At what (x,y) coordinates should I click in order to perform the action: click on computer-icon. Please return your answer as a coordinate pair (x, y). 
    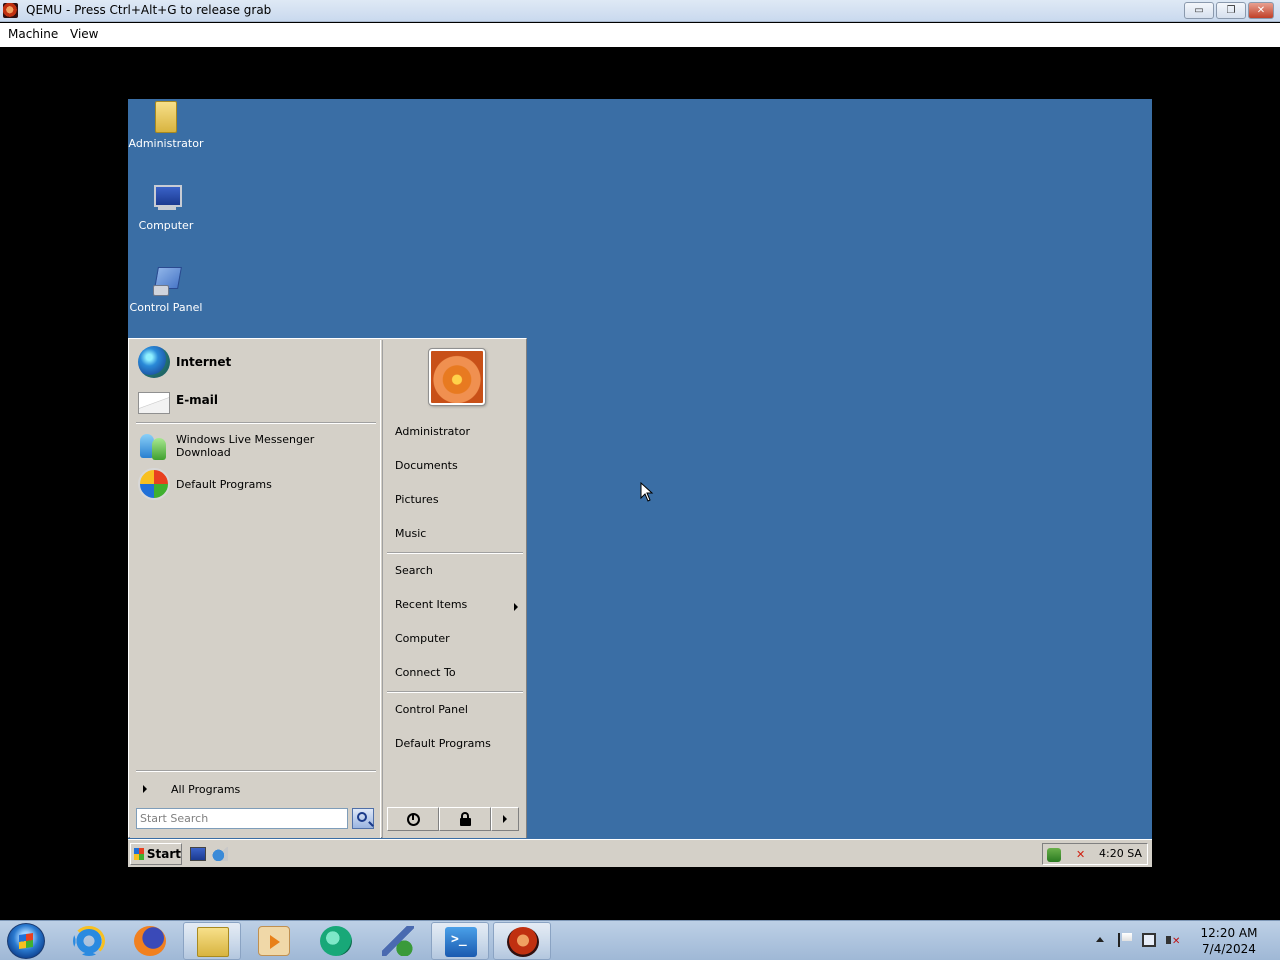
    Looking at the image, I should click on (166, 199).